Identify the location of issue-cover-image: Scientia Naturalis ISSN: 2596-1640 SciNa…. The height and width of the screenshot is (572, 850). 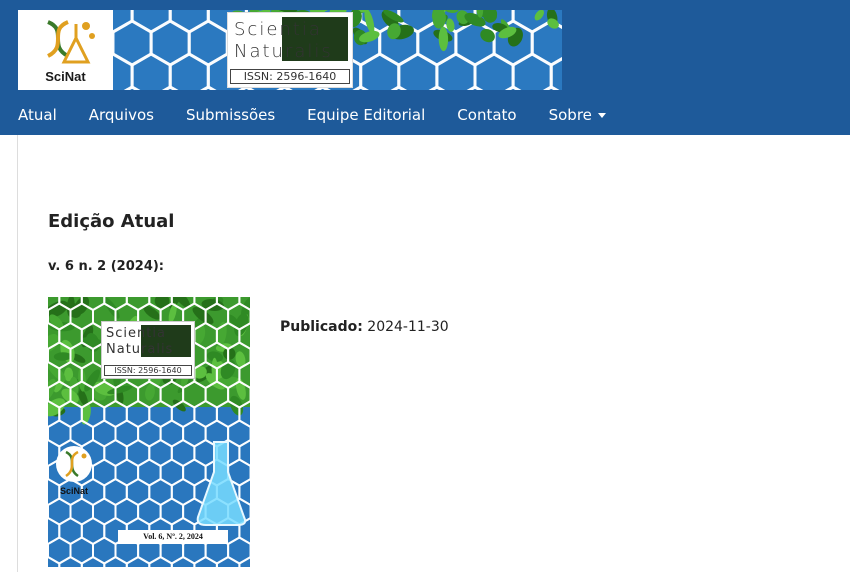
(149, 432).